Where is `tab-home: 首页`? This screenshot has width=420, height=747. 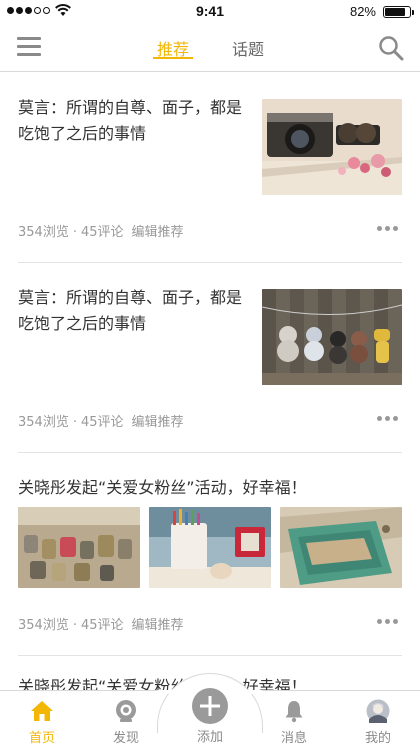
tab-home: 首页 is located at coordinates (42, 719).